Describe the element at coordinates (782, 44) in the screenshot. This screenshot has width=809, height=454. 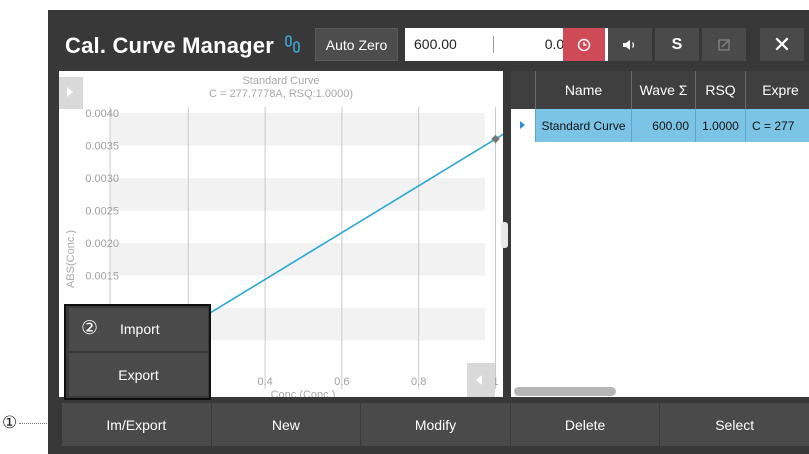
I see `close-button: ✕` at that location.